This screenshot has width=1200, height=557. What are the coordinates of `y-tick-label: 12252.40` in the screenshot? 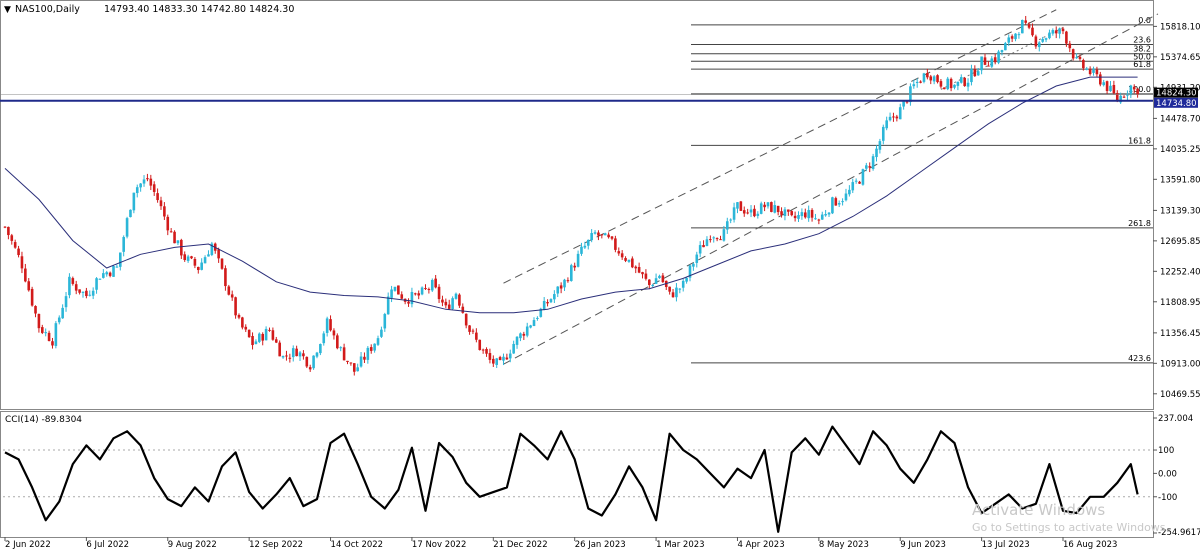 It's located at (1180, 272).